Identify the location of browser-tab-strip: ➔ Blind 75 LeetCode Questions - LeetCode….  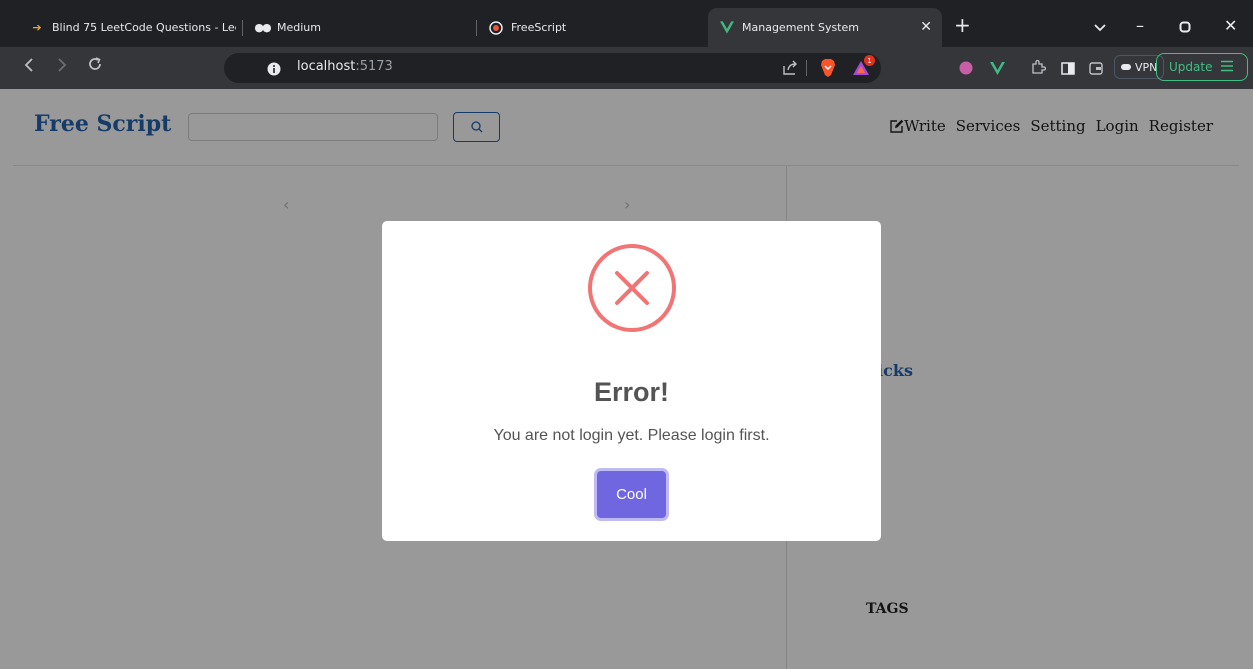
(626, 27).